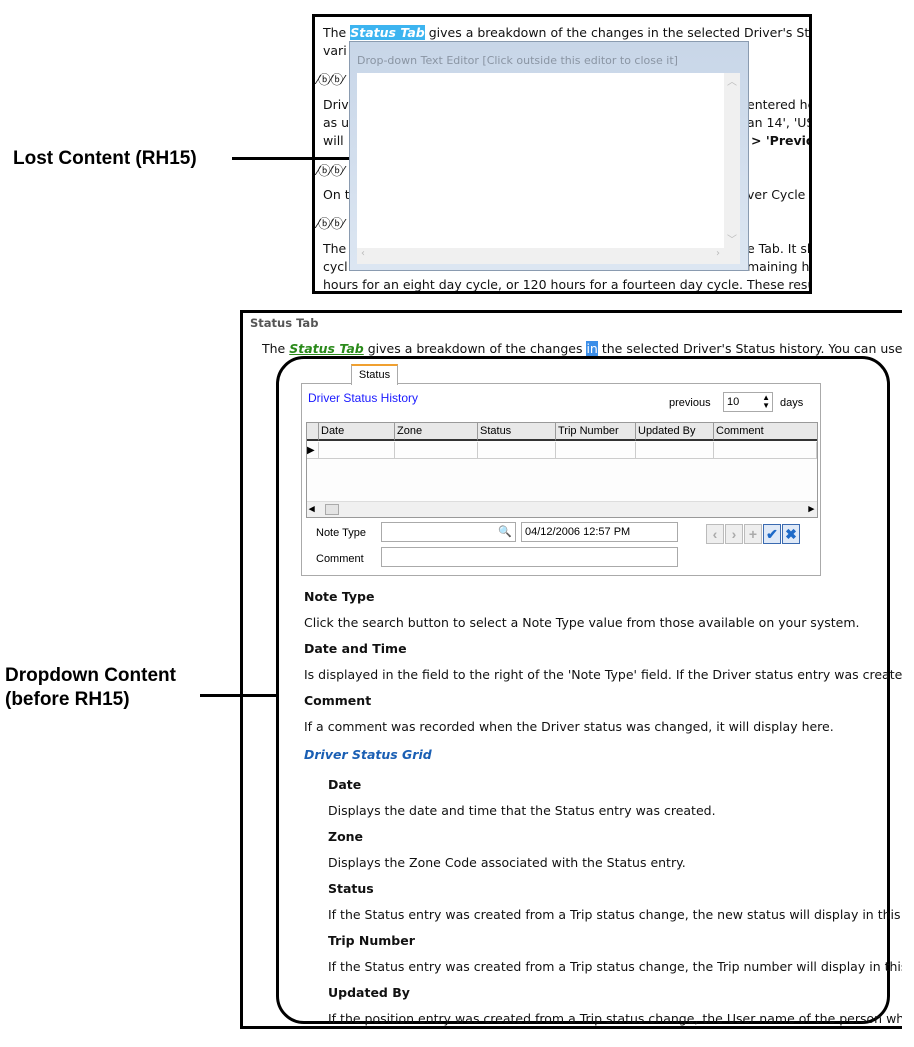 The image size is (914, 1047). Describe the element at coordinates (505, 532) in the screenshot. I see `search-icon: 🔍` at that location.